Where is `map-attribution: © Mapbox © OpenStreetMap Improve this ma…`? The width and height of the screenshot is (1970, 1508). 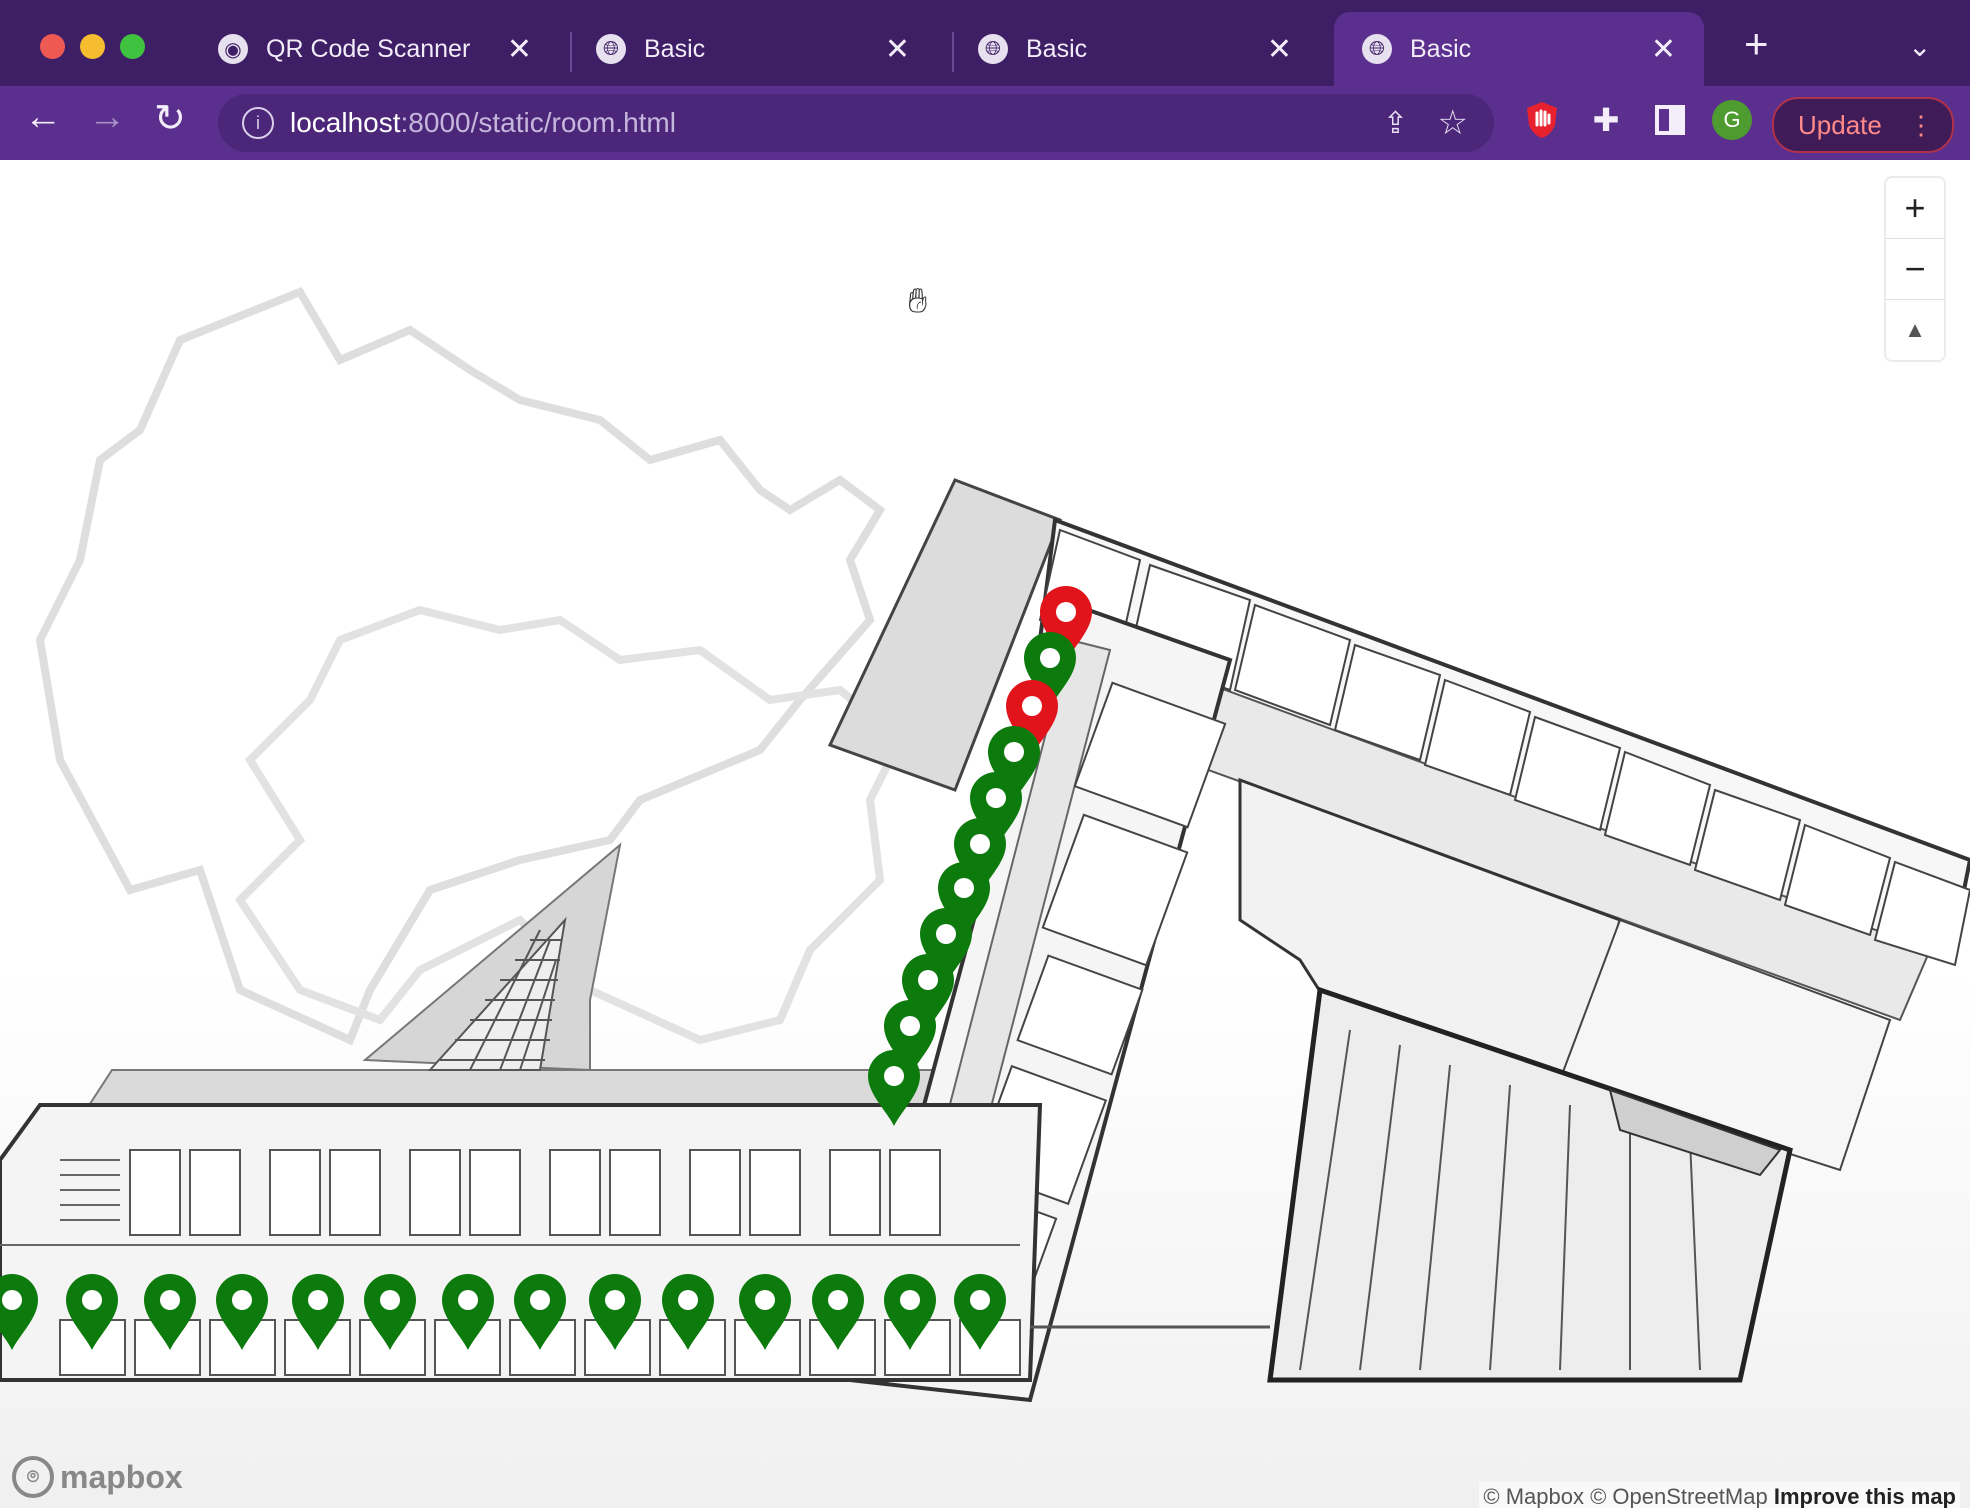 map-attribution: © Mapbox © OpenStreetMap Improve this ma… is located at coordinates (1719, 1495).